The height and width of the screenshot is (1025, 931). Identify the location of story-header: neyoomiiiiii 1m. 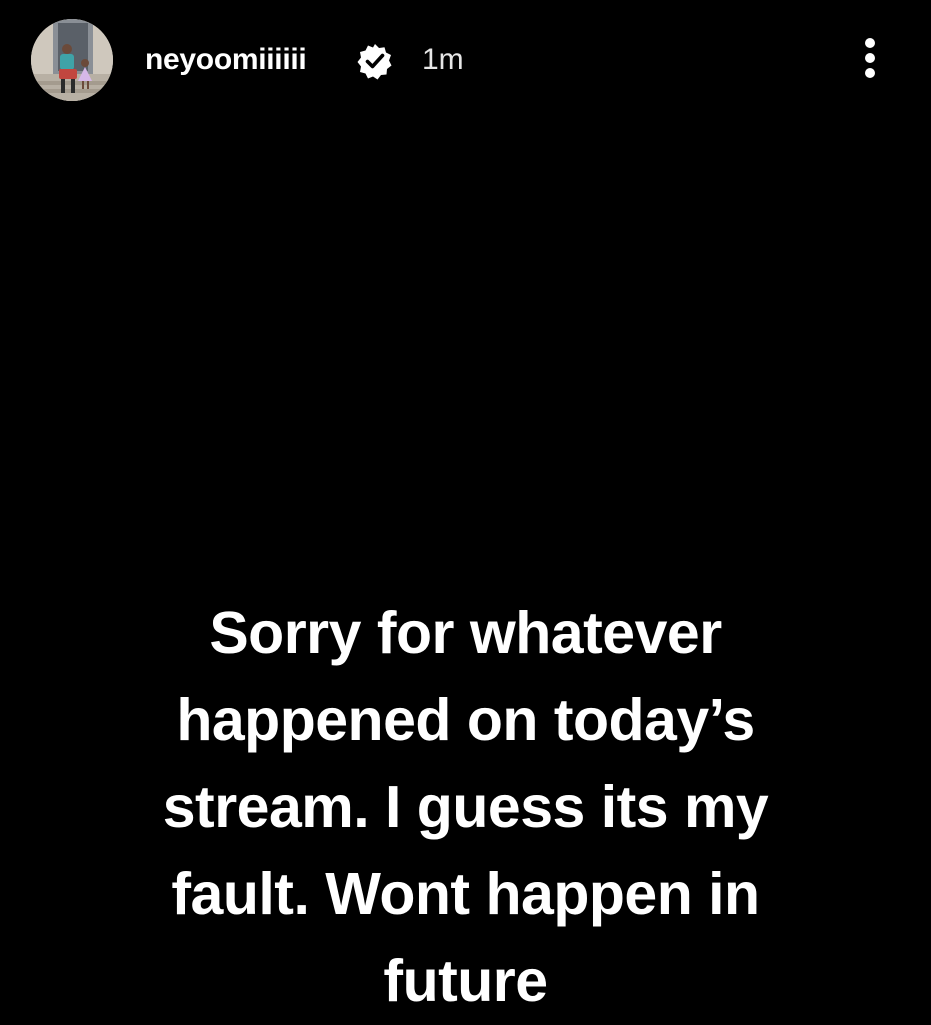
(465, 60).